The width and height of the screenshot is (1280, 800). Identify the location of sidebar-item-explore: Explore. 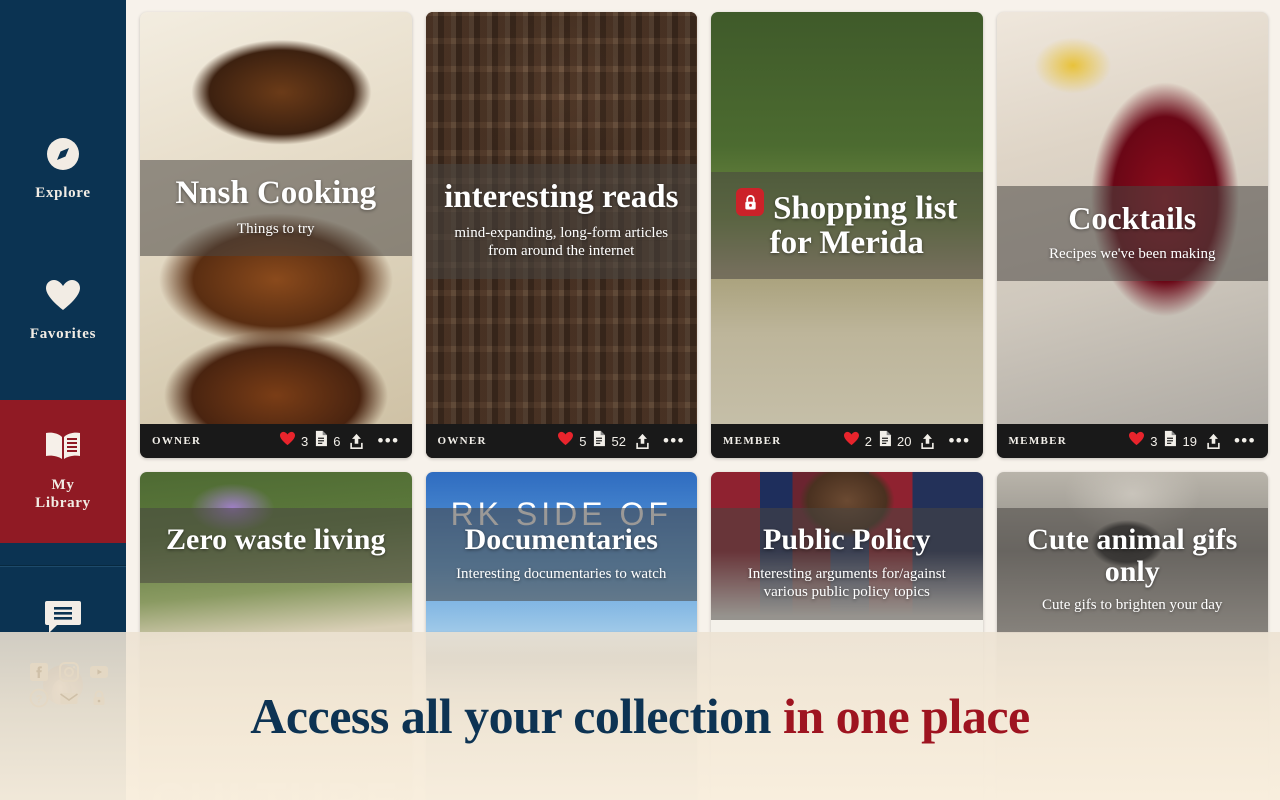
(63, 170).